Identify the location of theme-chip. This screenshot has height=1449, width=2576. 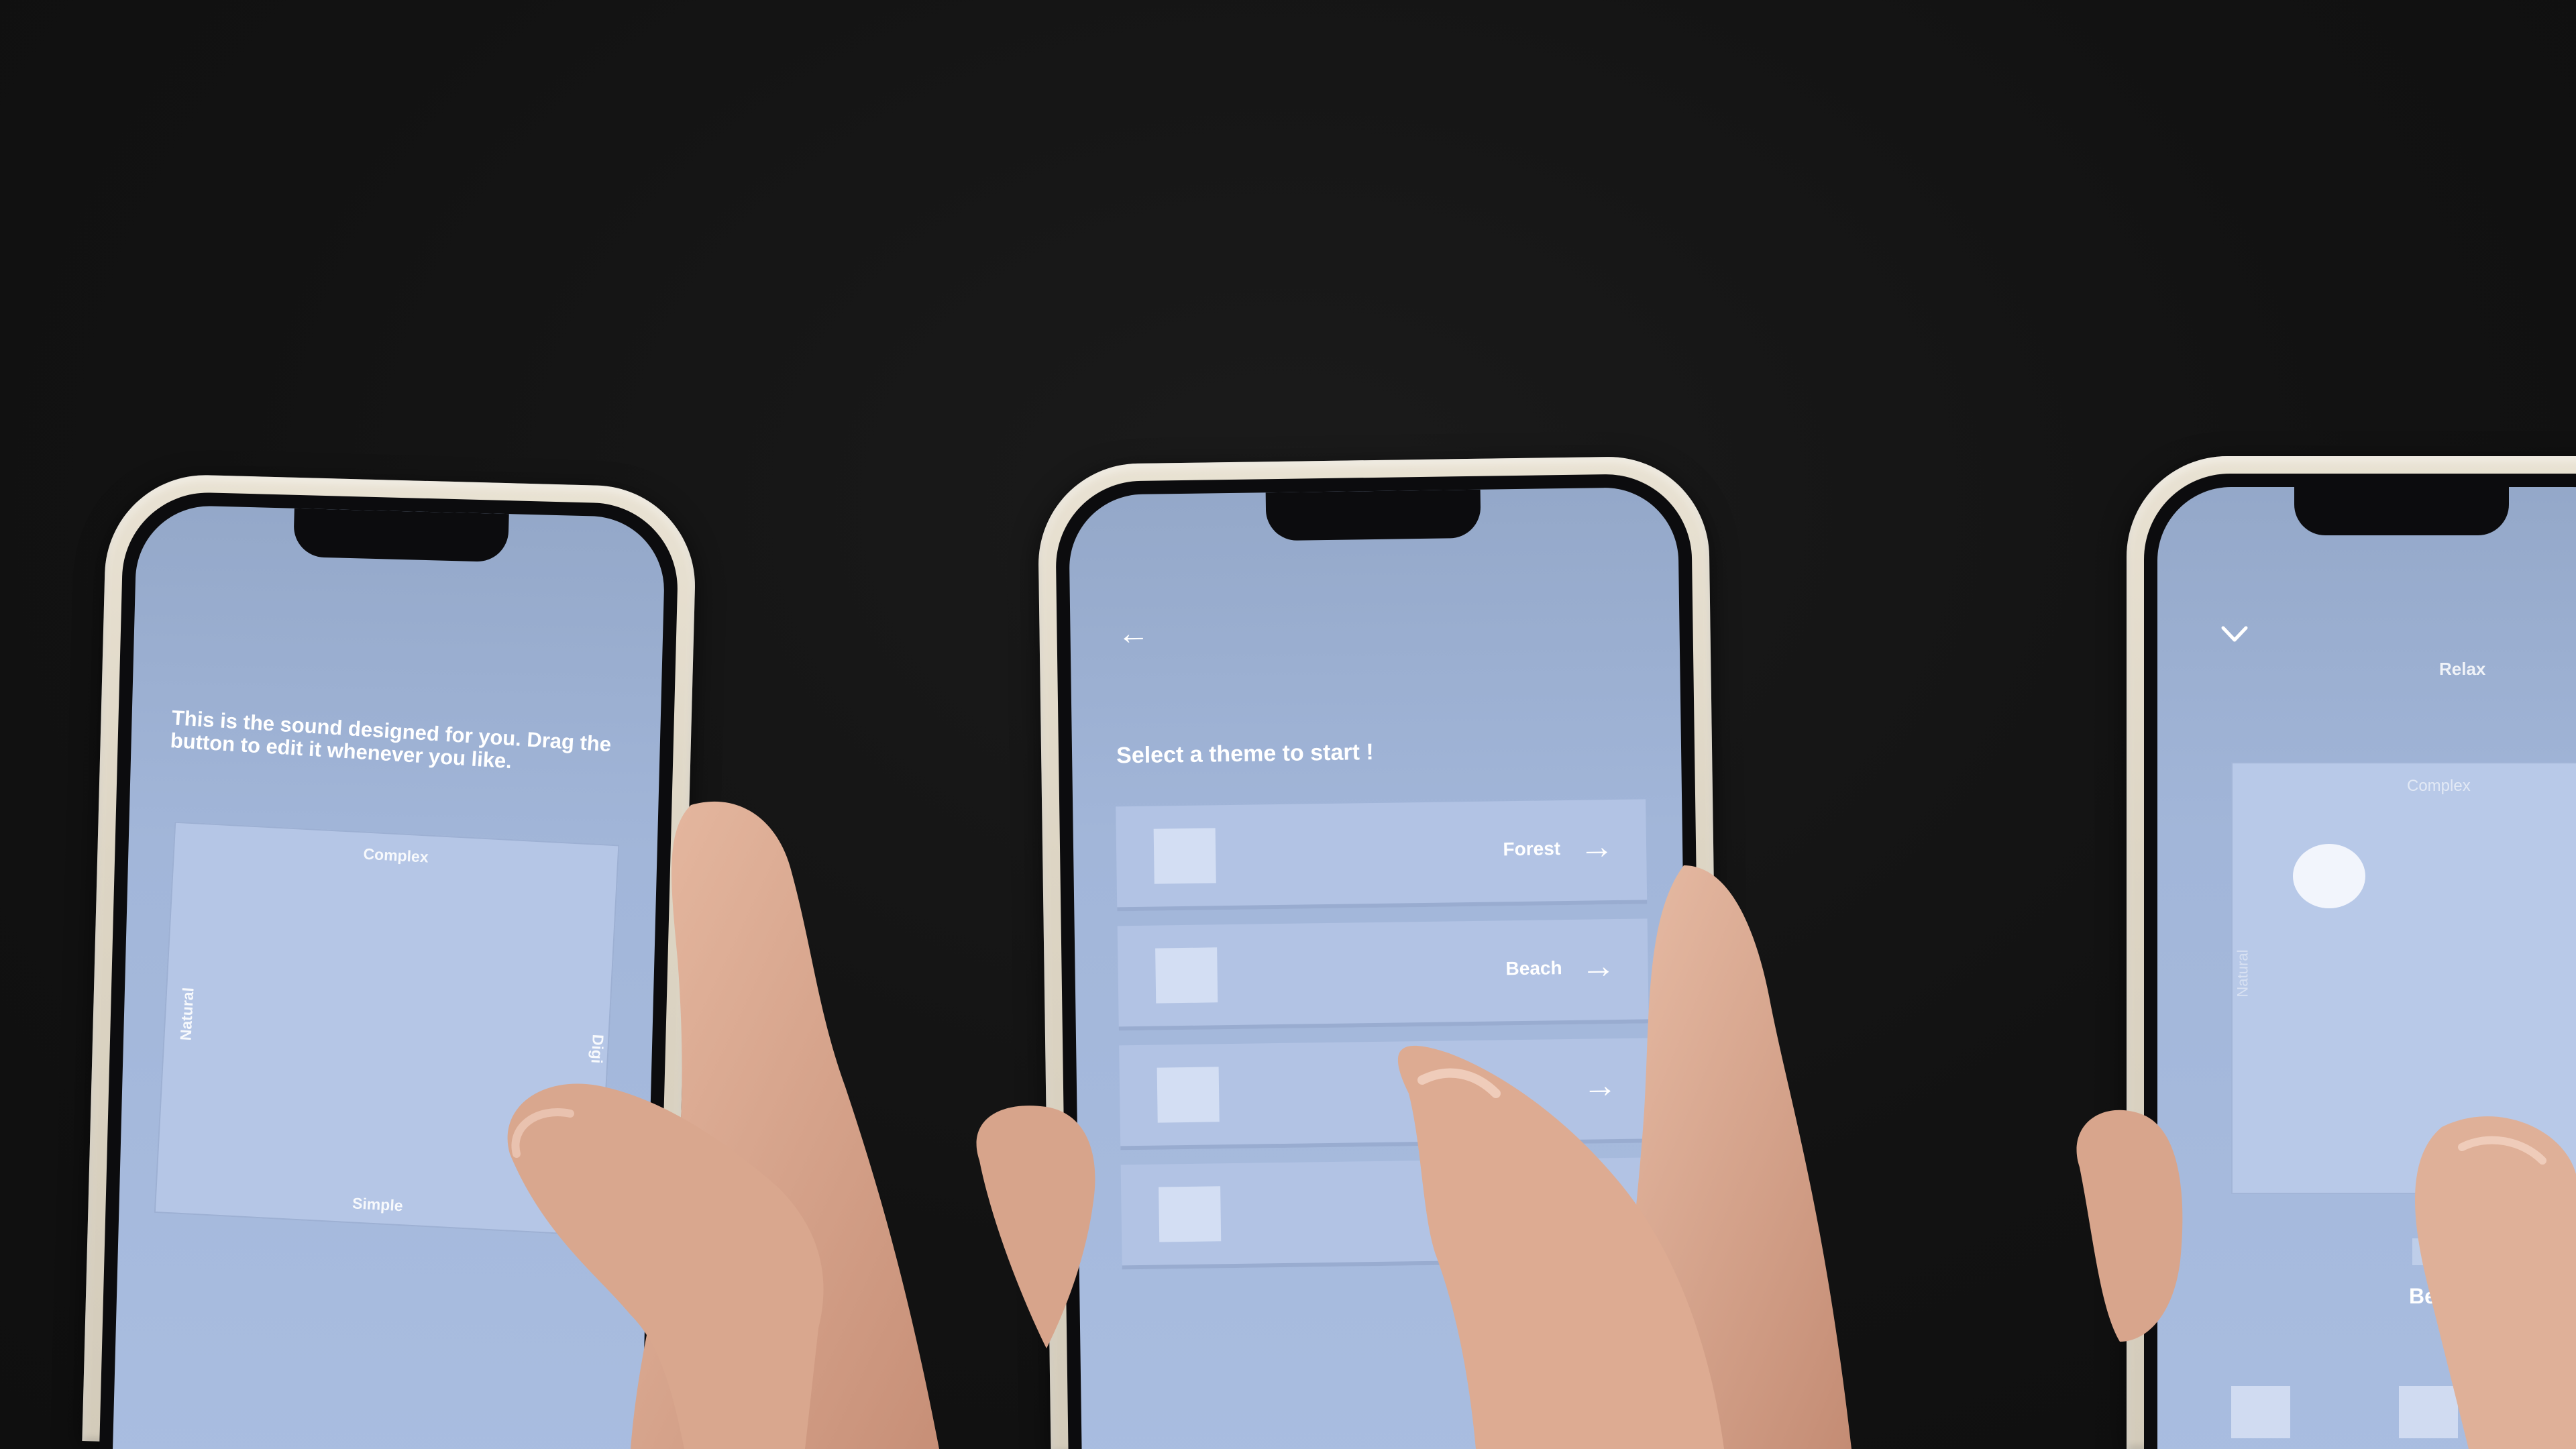
(2435, 1251).